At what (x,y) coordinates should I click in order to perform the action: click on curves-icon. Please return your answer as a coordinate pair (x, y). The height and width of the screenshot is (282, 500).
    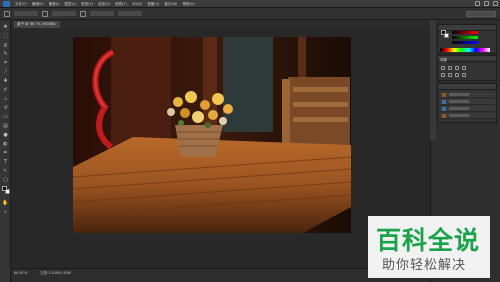
    Looking at the image, I should click on (457, 68).